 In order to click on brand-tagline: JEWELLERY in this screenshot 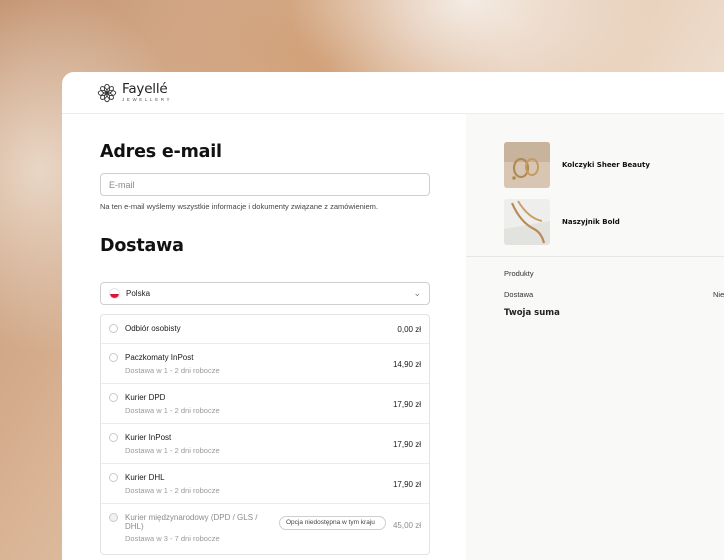, I will do `click(147, 99)`.